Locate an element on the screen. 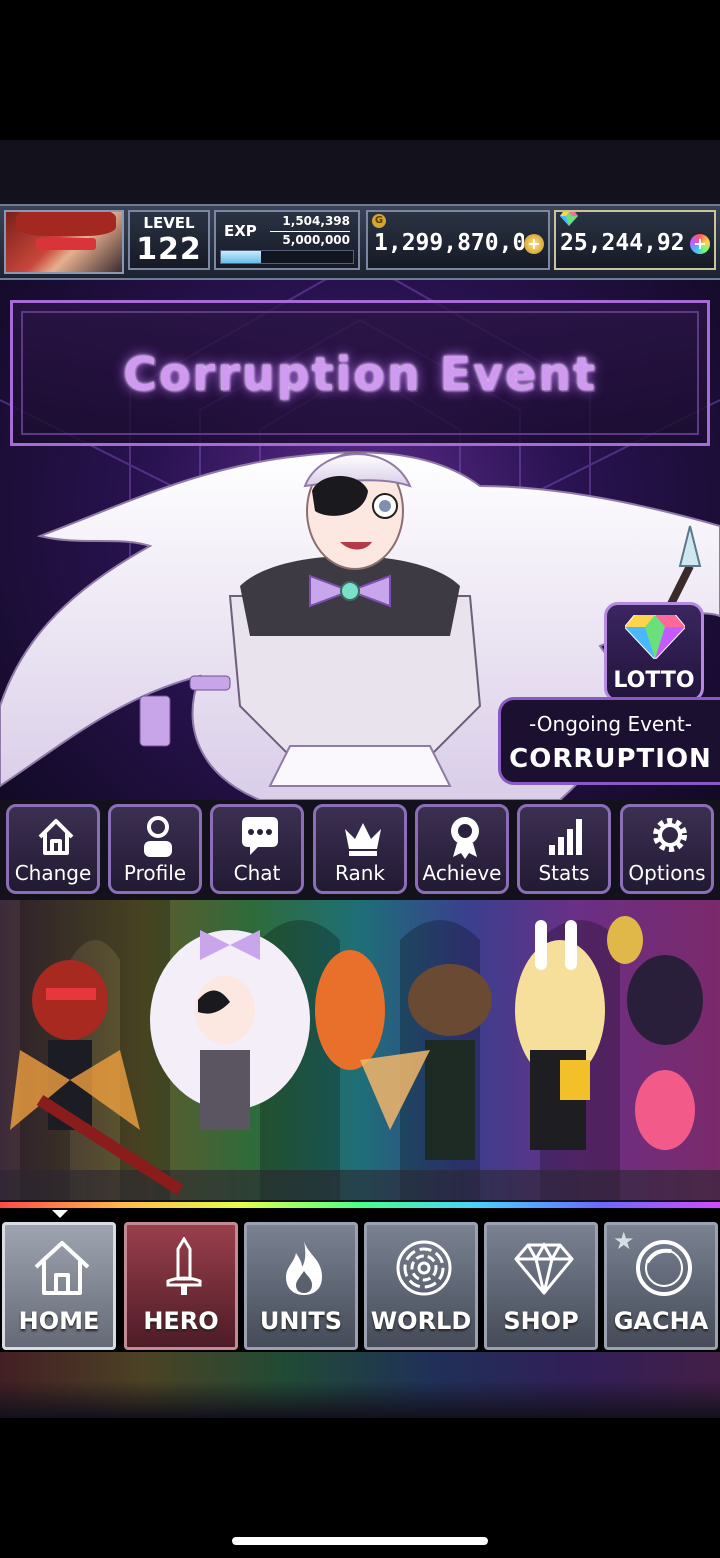 The height and width of the screenshot is (1558, 720). nav-home: HOME is located at coordinates (59, 1286).